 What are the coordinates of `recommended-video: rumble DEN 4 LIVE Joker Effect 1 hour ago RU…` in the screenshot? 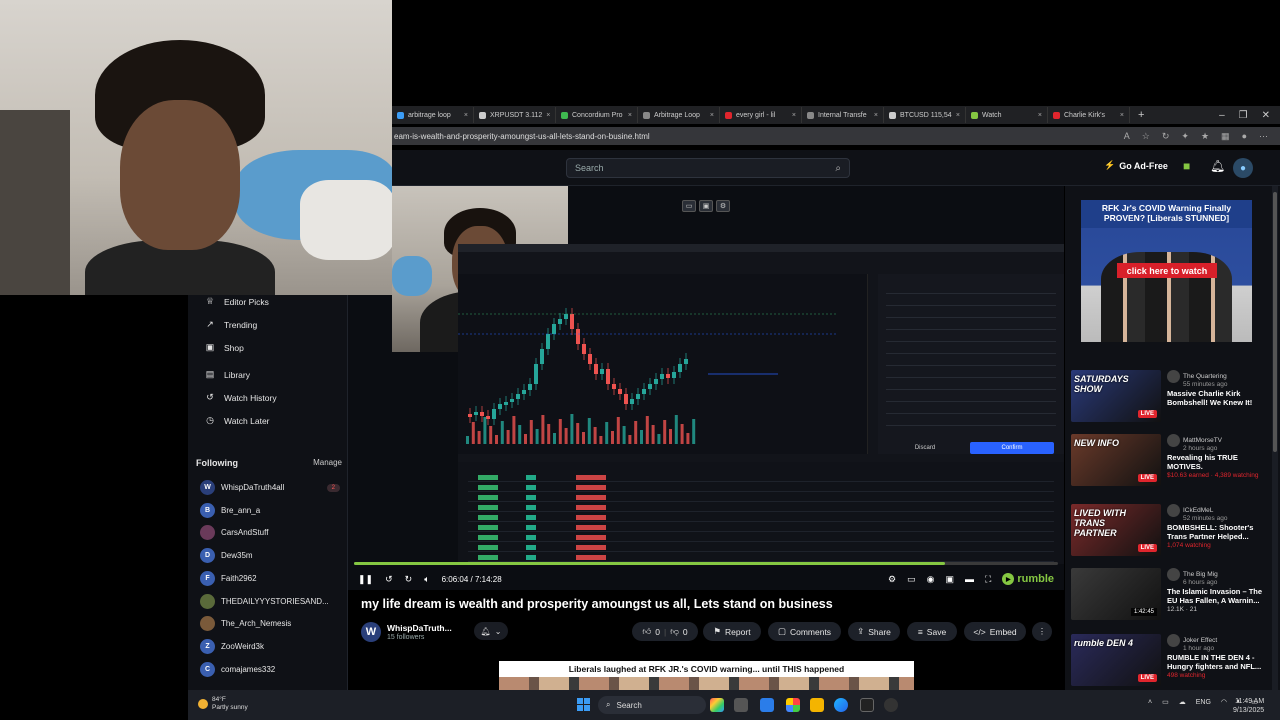 It's located at (1171, 663).